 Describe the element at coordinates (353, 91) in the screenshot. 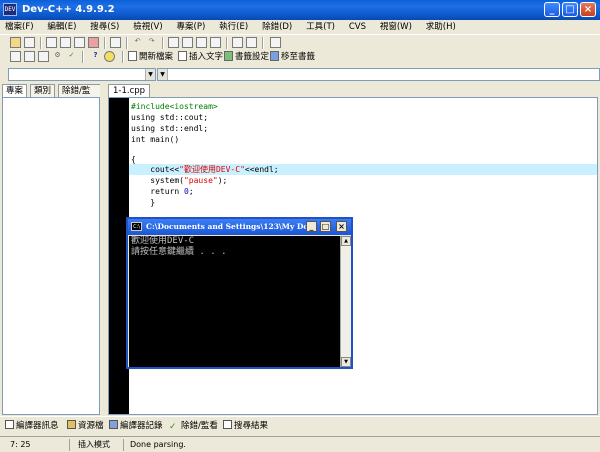

I see `editor-tabs: 1-1.cpp` at that location.